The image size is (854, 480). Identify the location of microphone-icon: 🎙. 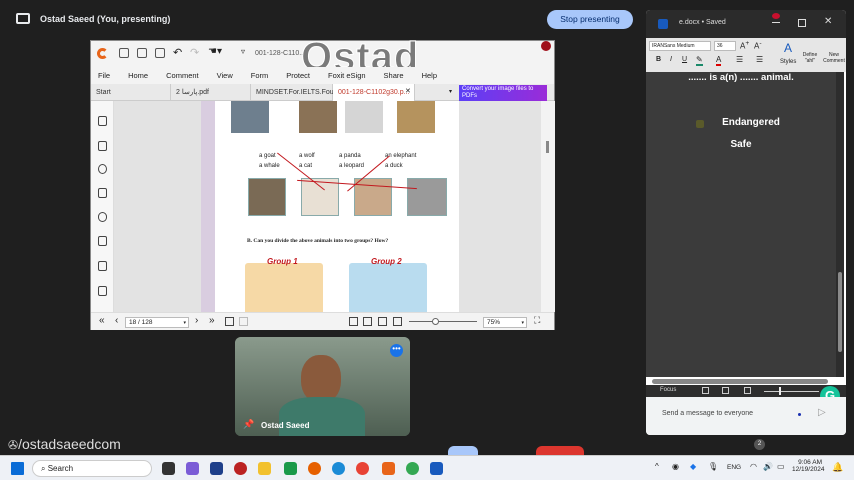
(713, 466).